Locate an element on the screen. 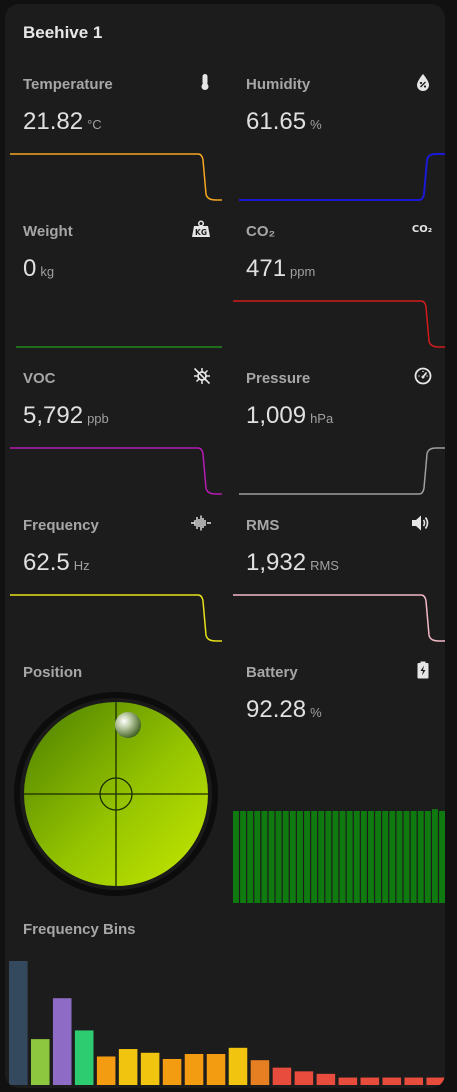 This screenshot has width=457, height=1092. tile-name: Position is located at coordinates (53, 672).